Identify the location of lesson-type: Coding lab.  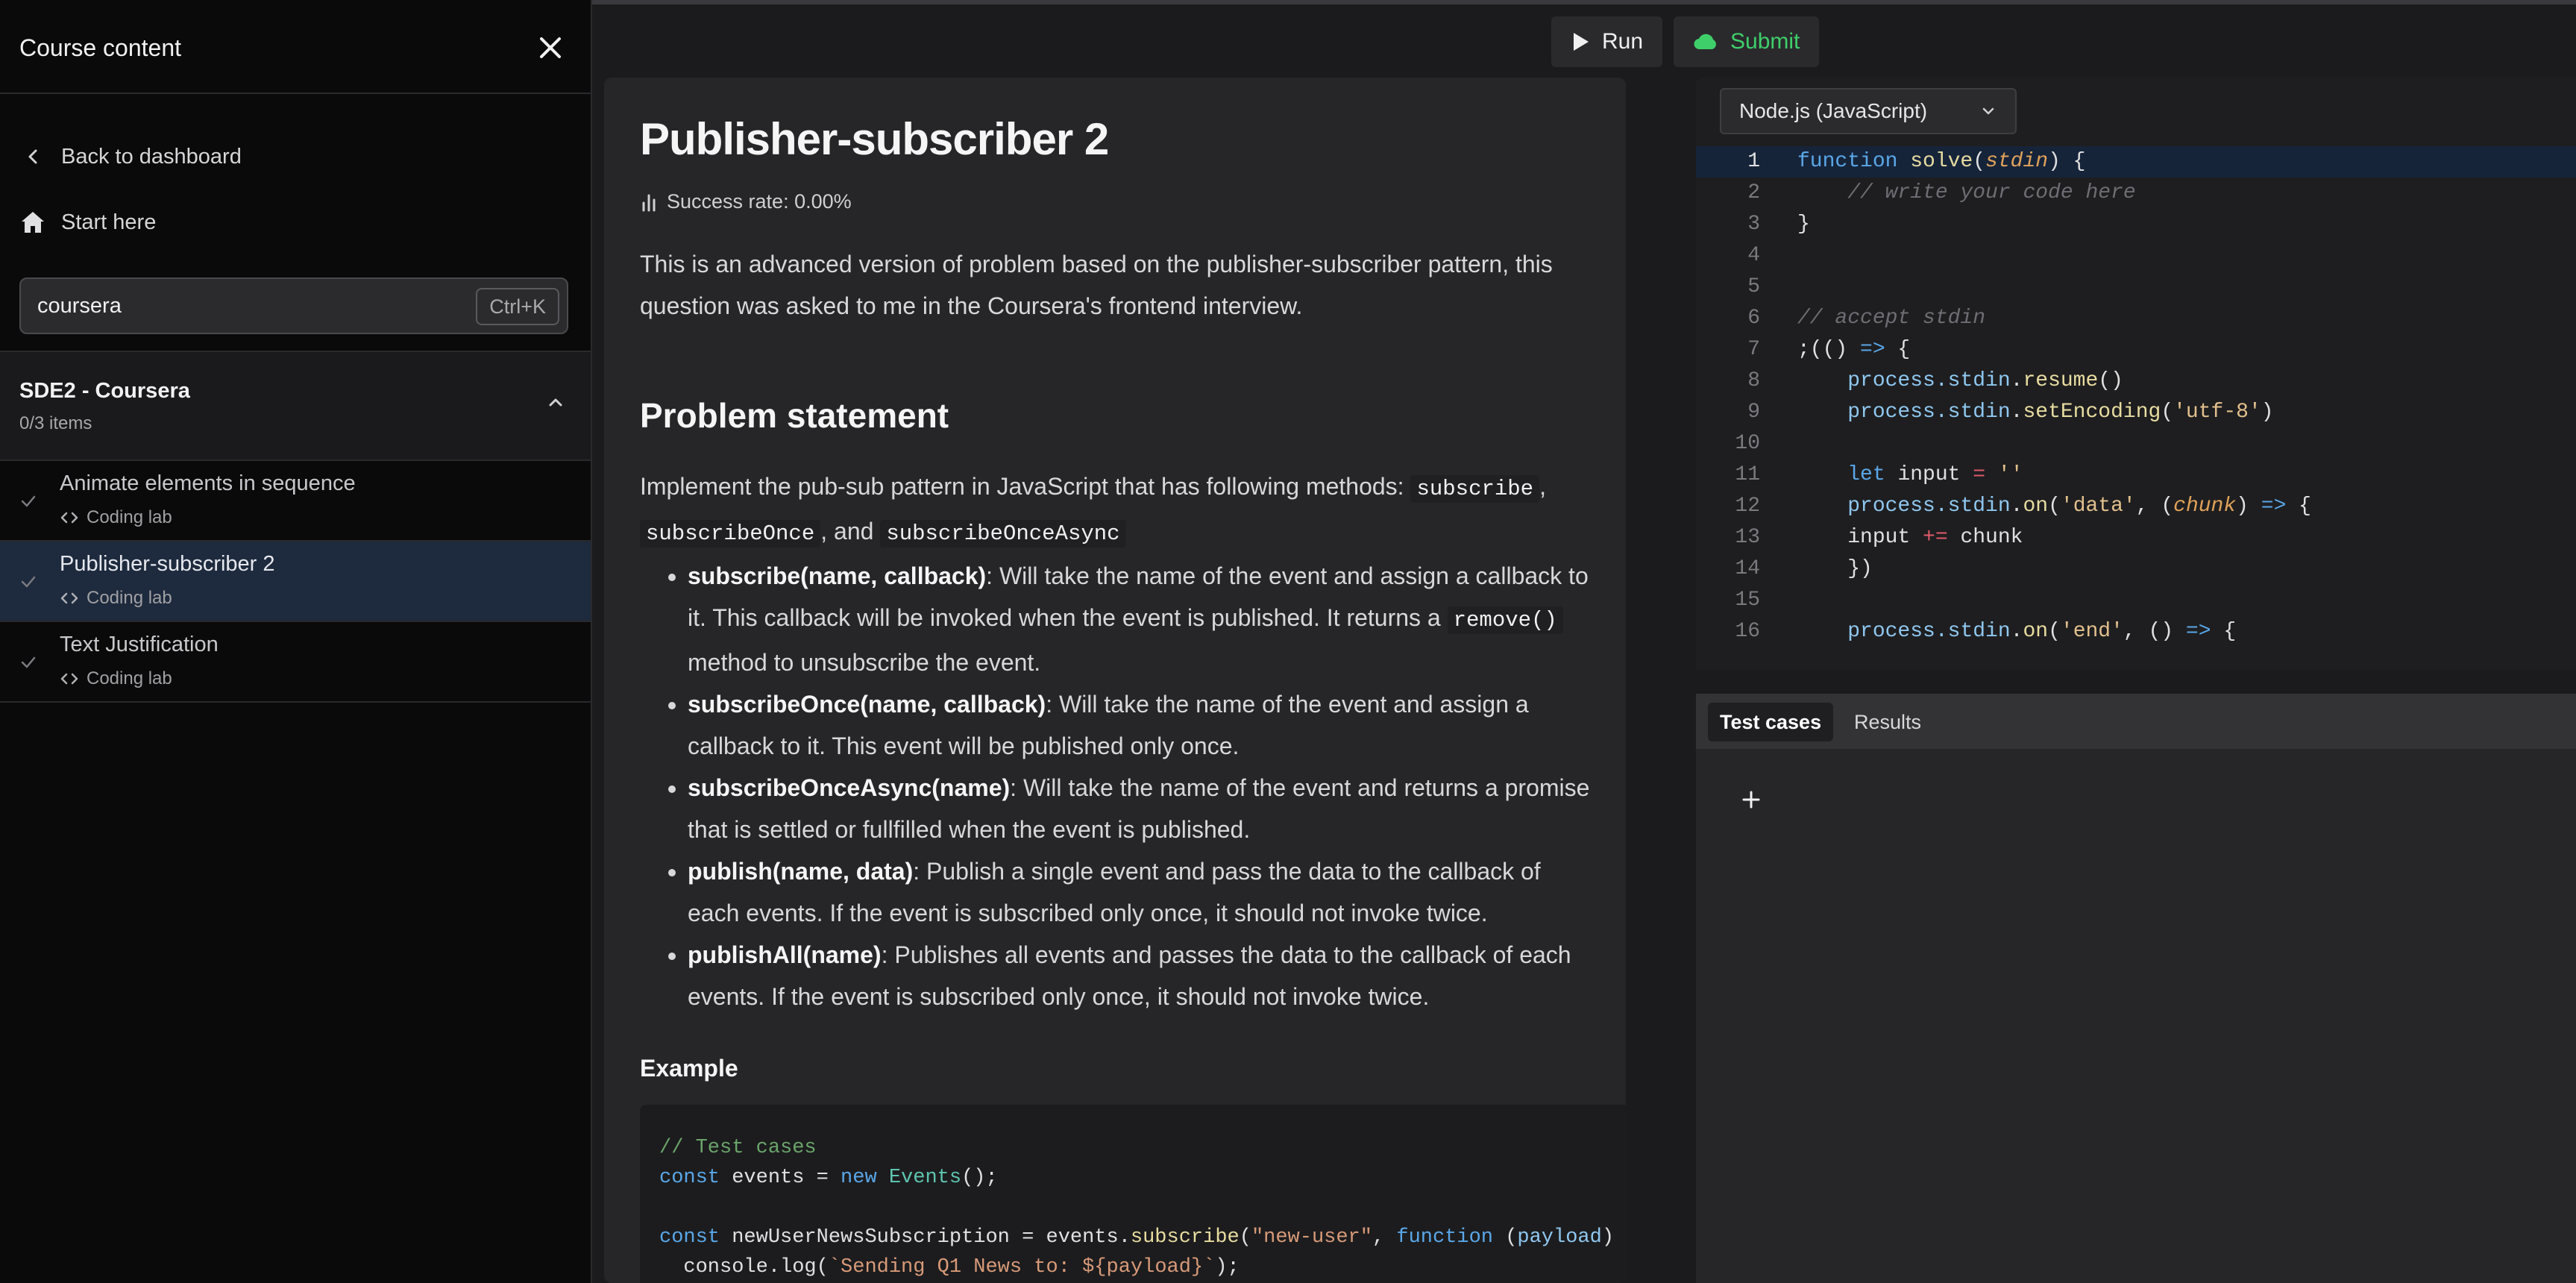
(116, 678).